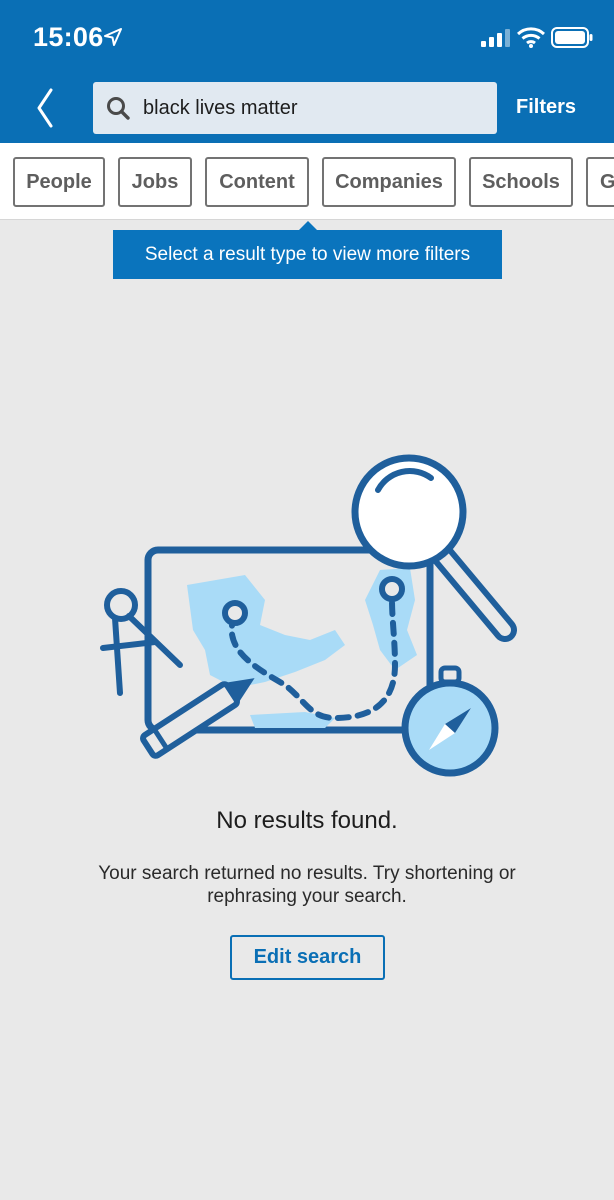 This screenshot has height=1200, width=614. What do you see at coordinates (572, 37) in the screenshot?
I see `battery-icon` at bounding box center [572, 37].